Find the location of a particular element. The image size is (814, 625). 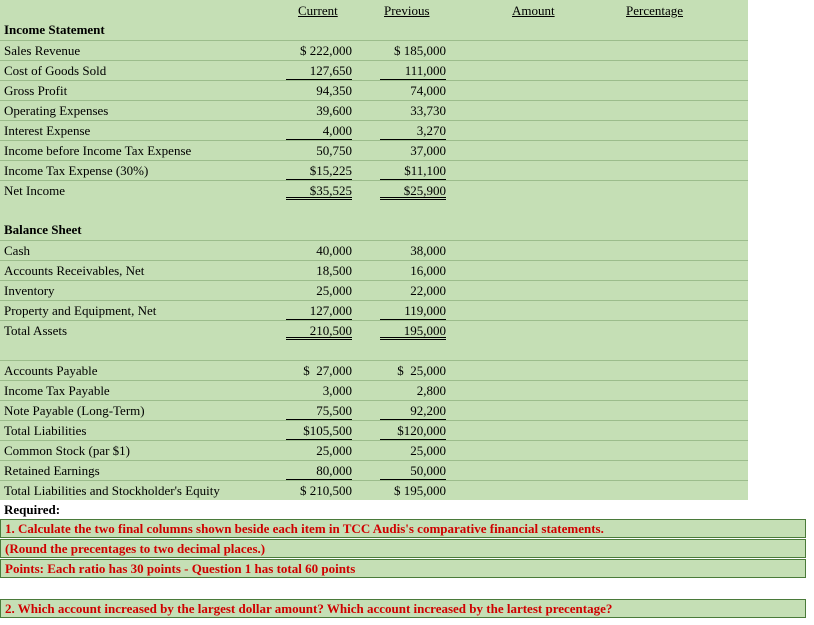

current-value: 127,000 is located at coordinates (319, 311).